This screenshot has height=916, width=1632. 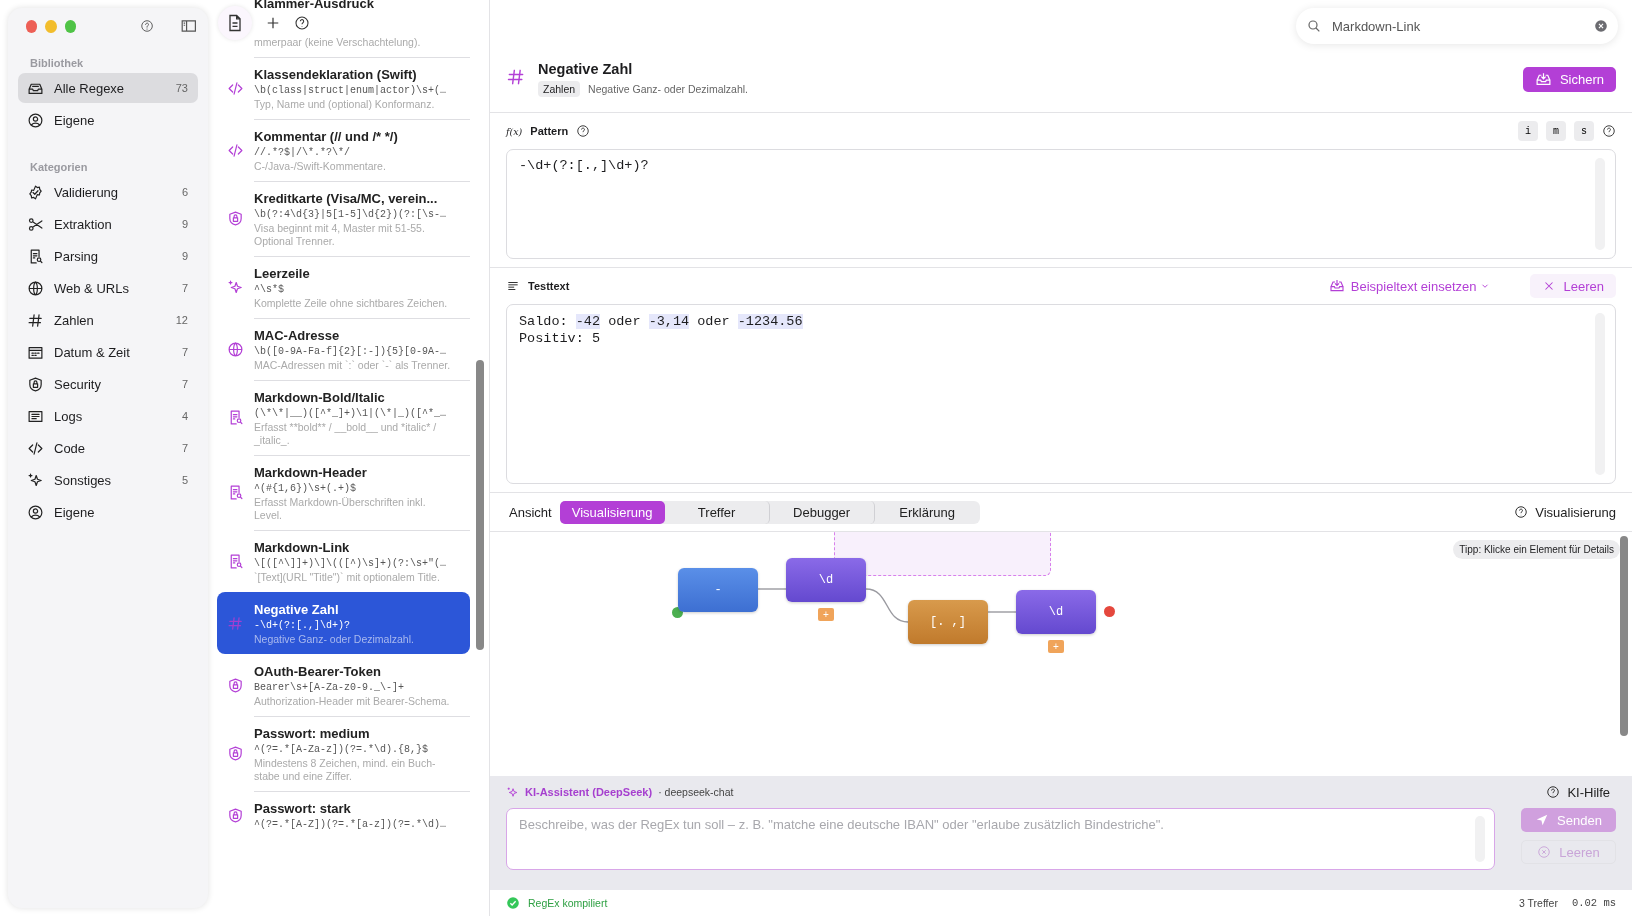 I want to click on flag-button: i, so click(x=1528, y=131).